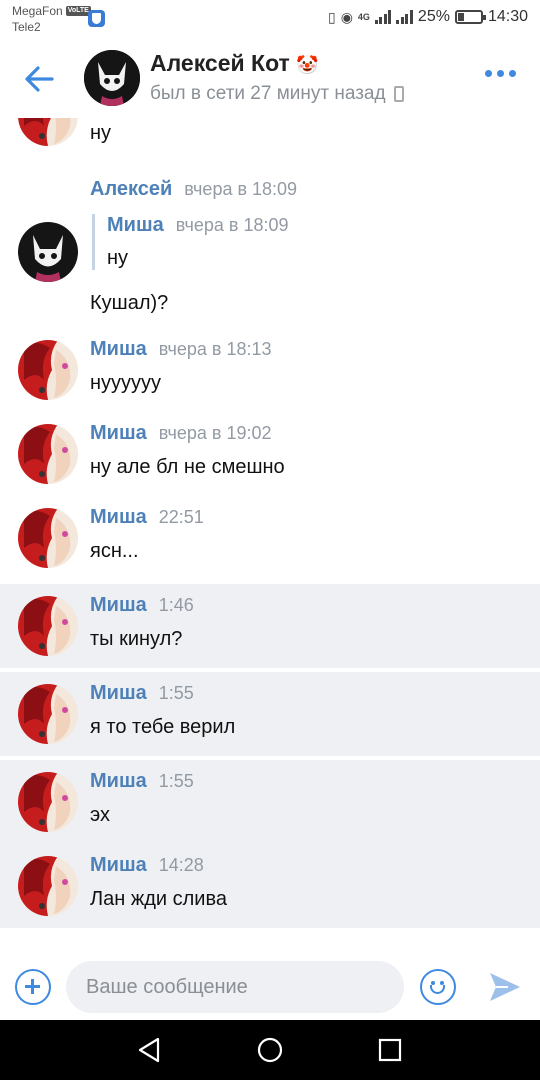  What do you see at coordinates (126, 383) in the screenshot?
I see `message-text: нуууууу` at bounding box center [126, 383].